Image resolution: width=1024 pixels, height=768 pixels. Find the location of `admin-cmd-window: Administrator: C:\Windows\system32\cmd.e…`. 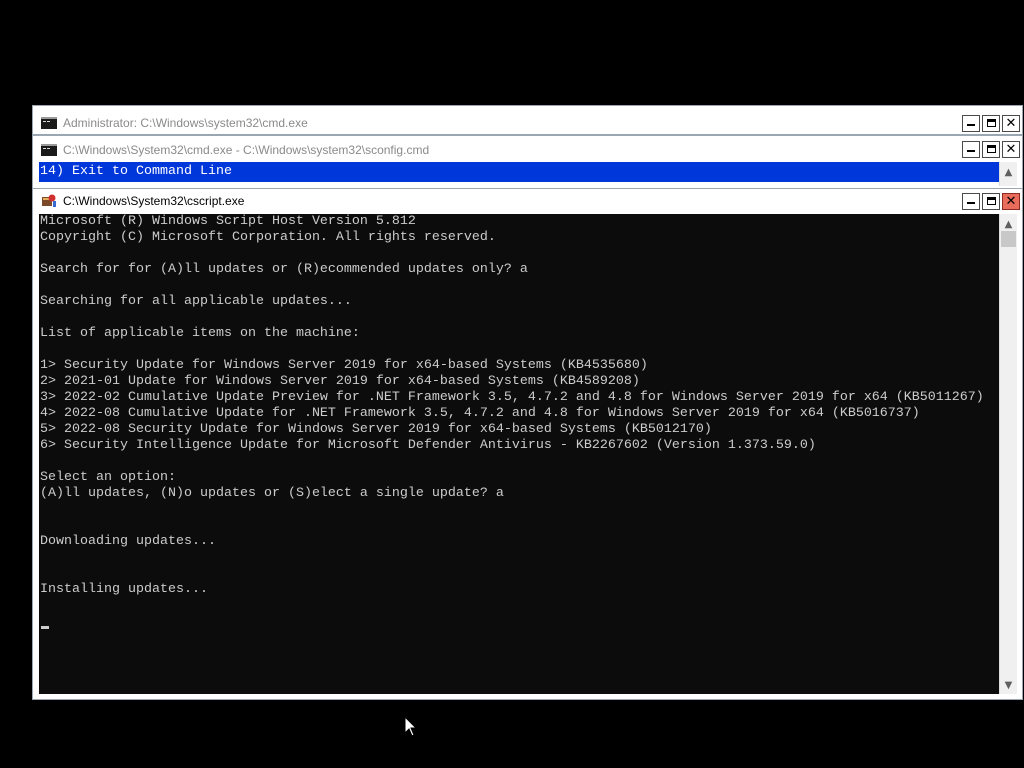

admin-cmd-window: Administrator: C:\Windows\system32\cmd.e… is located at coordinates (527, 120).